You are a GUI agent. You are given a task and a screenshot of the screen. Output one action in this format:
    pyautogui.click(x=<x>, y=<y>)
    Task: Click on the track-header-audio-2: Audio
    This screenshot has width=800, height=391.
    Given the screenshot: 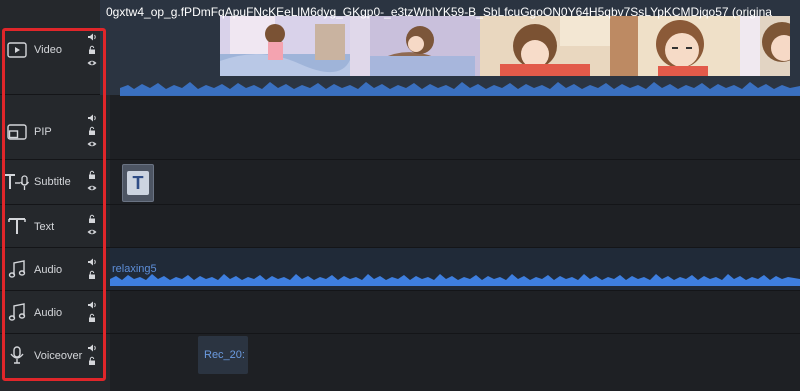 What is the action you would take?
    pyautogui.click(x=55, y=312)
    